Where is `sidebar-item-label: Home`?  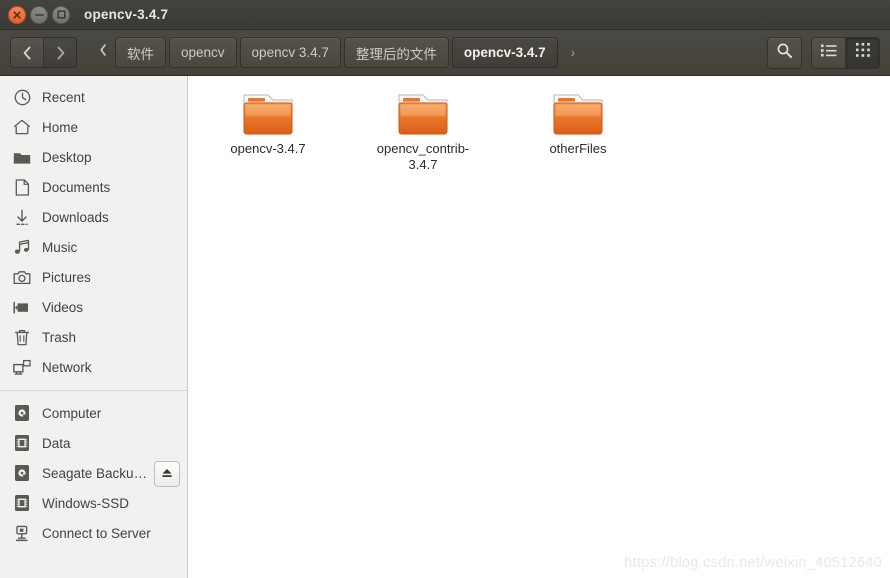
sidebar-item-label: Home is located at coordinates (60, 127).